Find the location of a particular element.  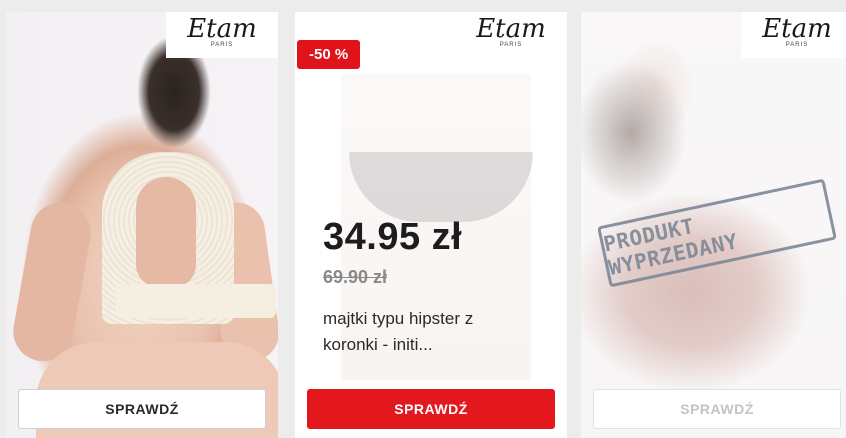

discount-badge: -50 % is located at coordinates (329, 54).